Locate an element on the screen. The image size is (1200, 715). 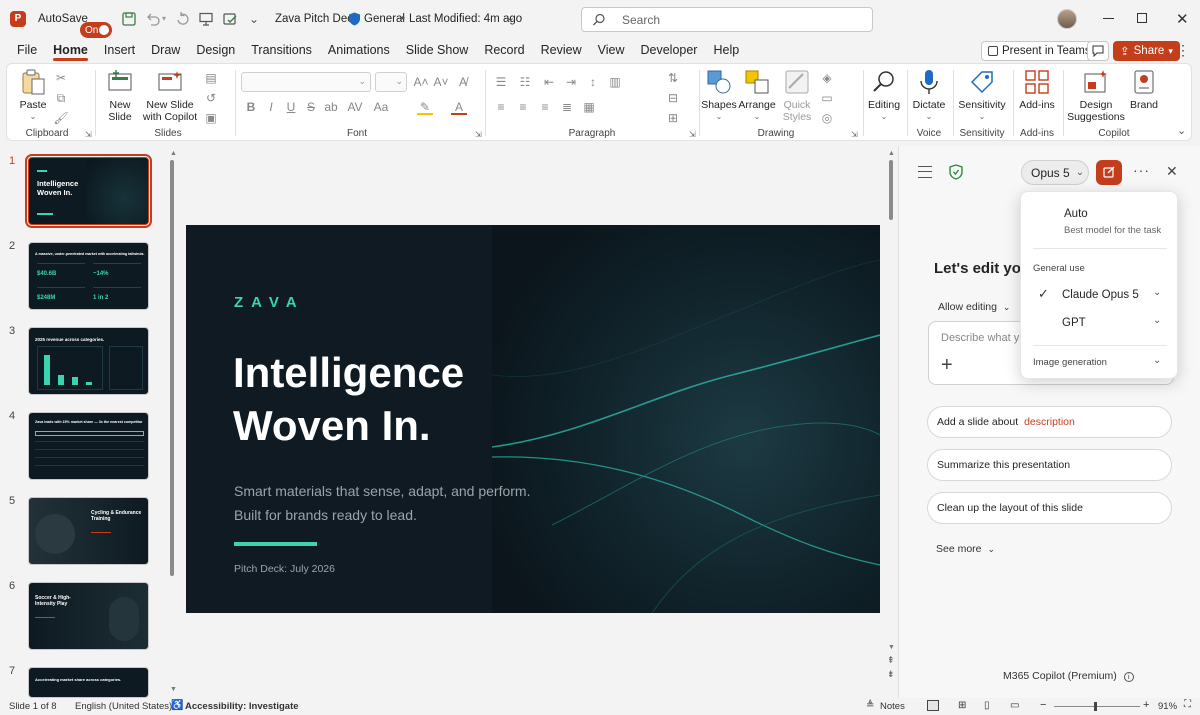
zoom-slider is located at coordinates (1097, 706).